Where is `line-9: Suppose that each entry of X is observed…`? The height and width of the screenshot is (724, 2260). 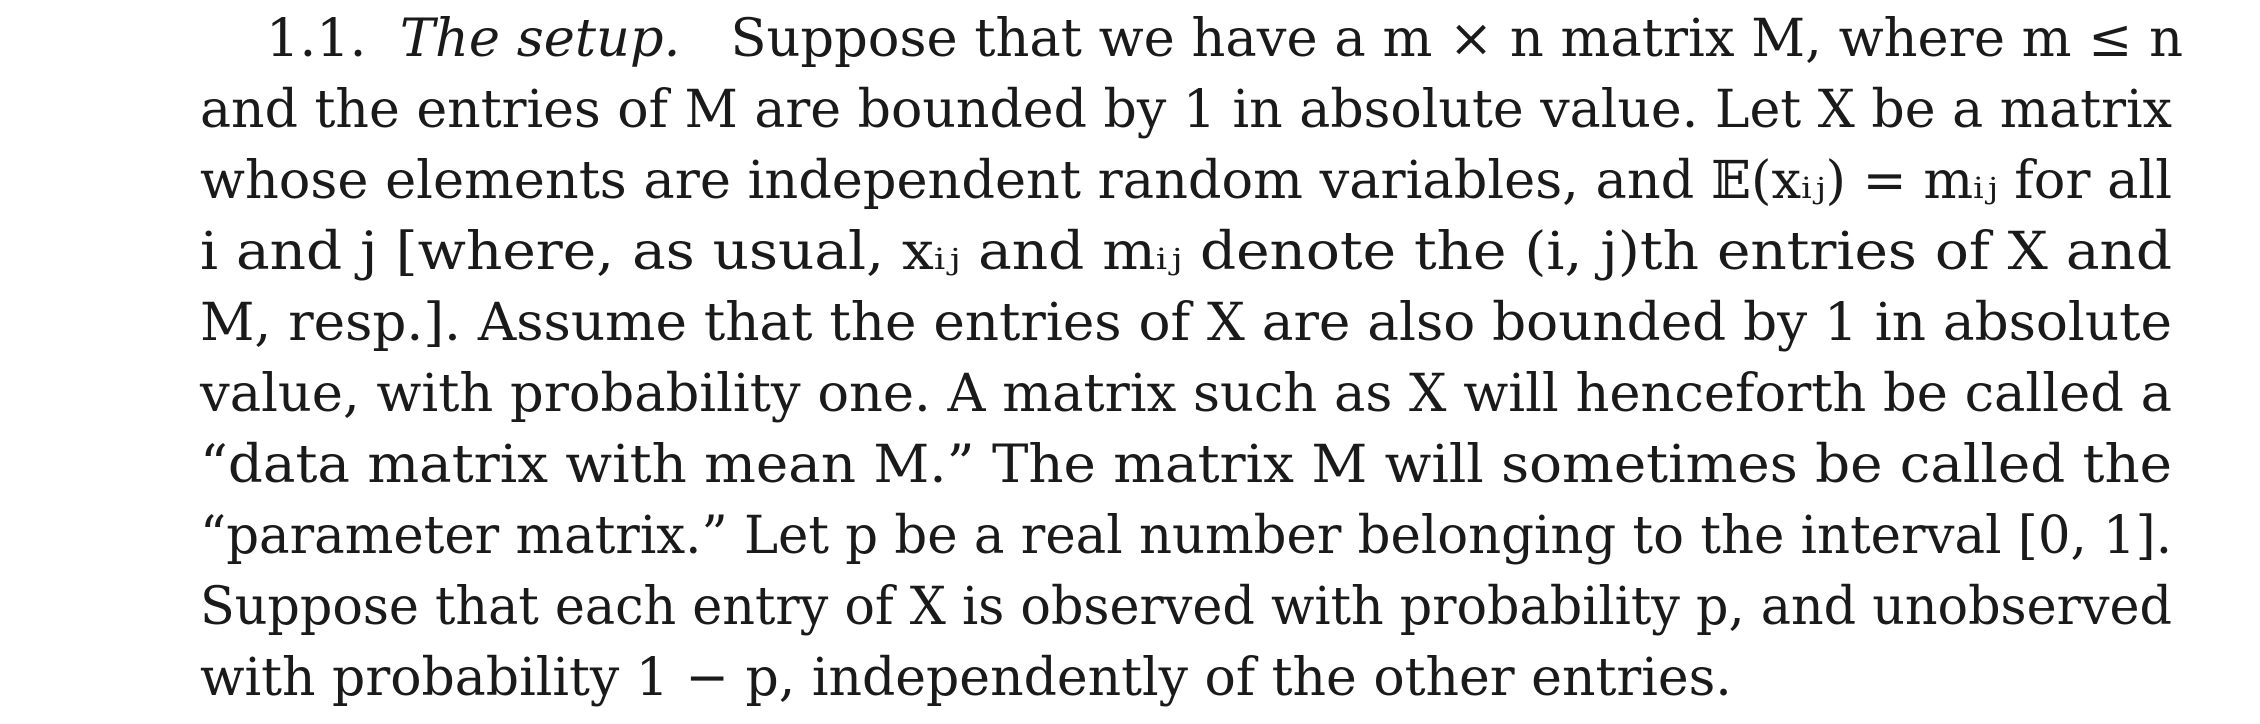
line-9: Suppose that each entry of X is observed… is located at coordinates (1186, 607).